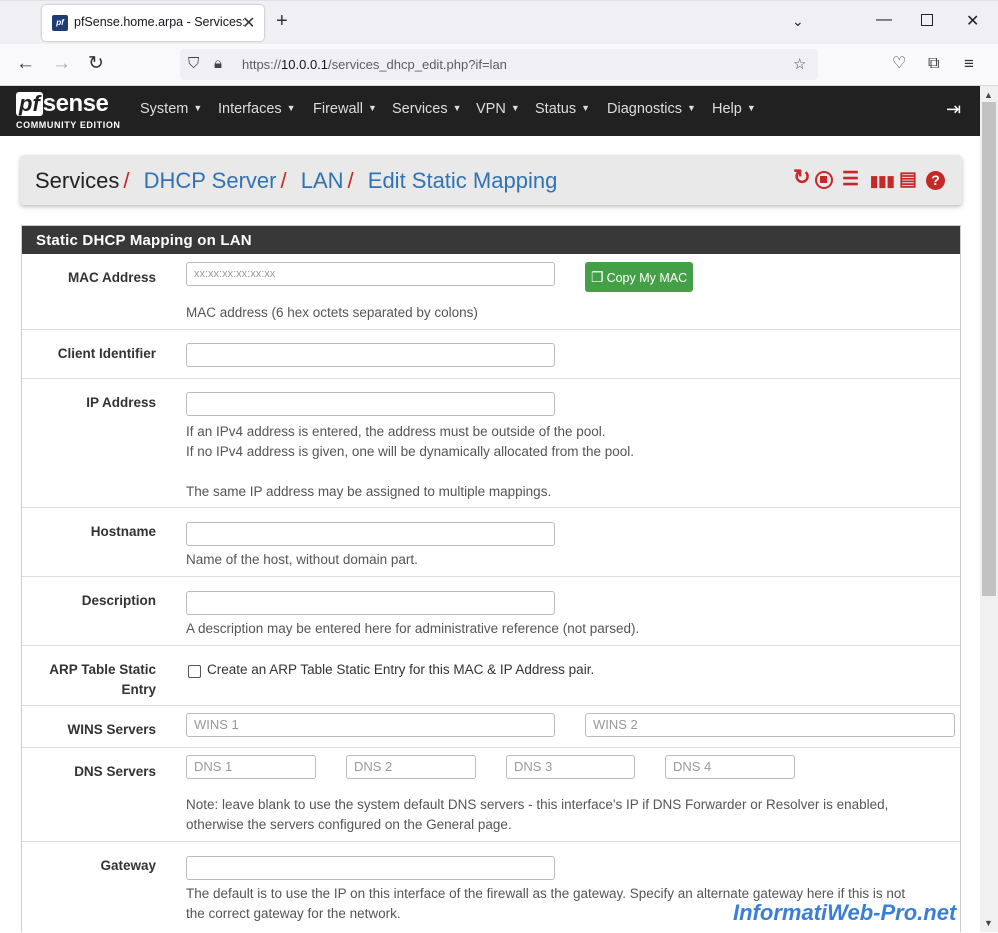  What do you see at coordinates (345, 109) in the screenshot?
I see `menu-firewall: Firewall ▼` at bounding box center [345, 109].